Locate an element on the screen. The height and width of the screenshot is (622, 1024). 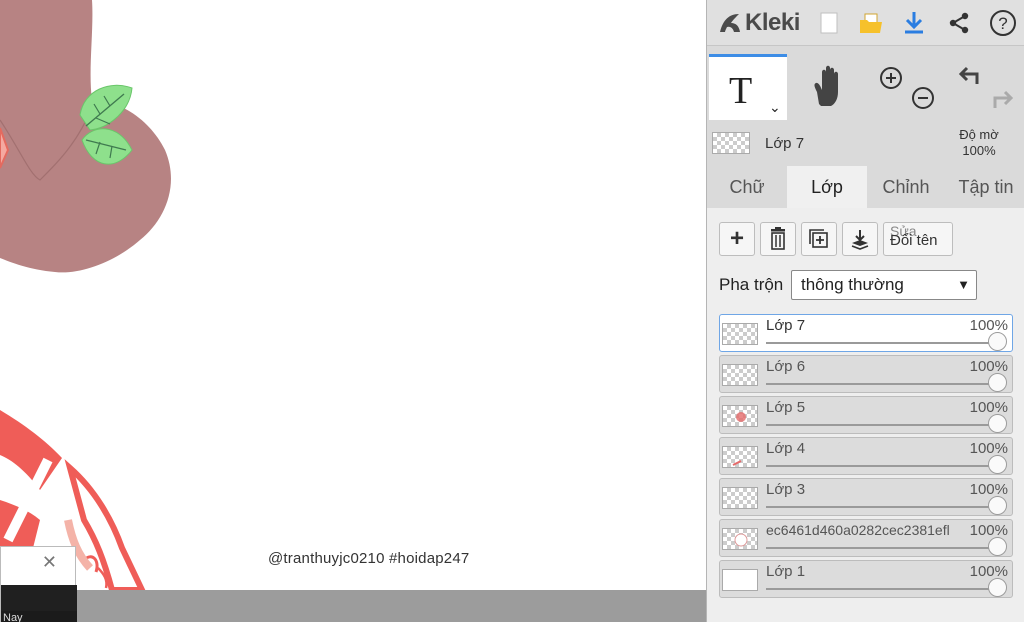
add-layer-button: + is located at coordinates (737, 239).